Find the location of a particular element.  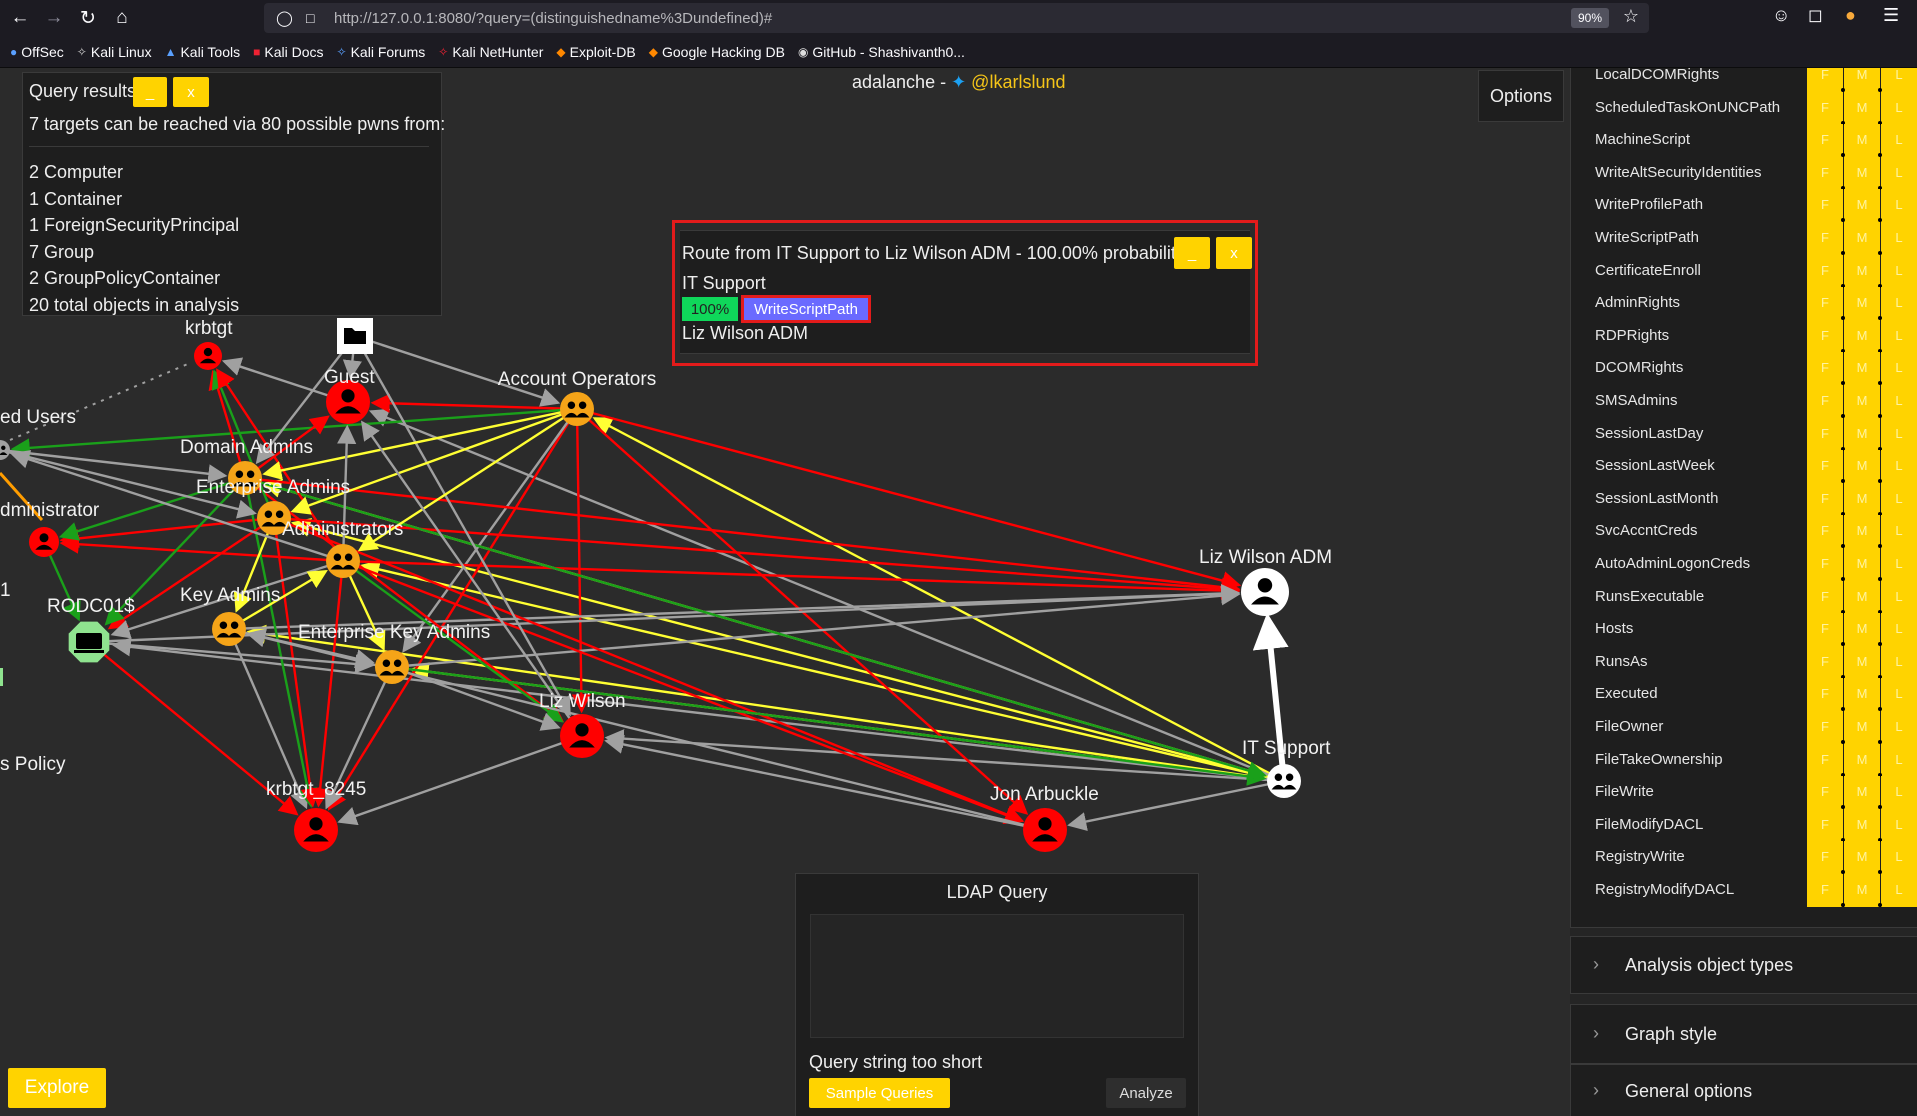

edge-badge: WriteScriptPath is located at coordinates (806, 309).